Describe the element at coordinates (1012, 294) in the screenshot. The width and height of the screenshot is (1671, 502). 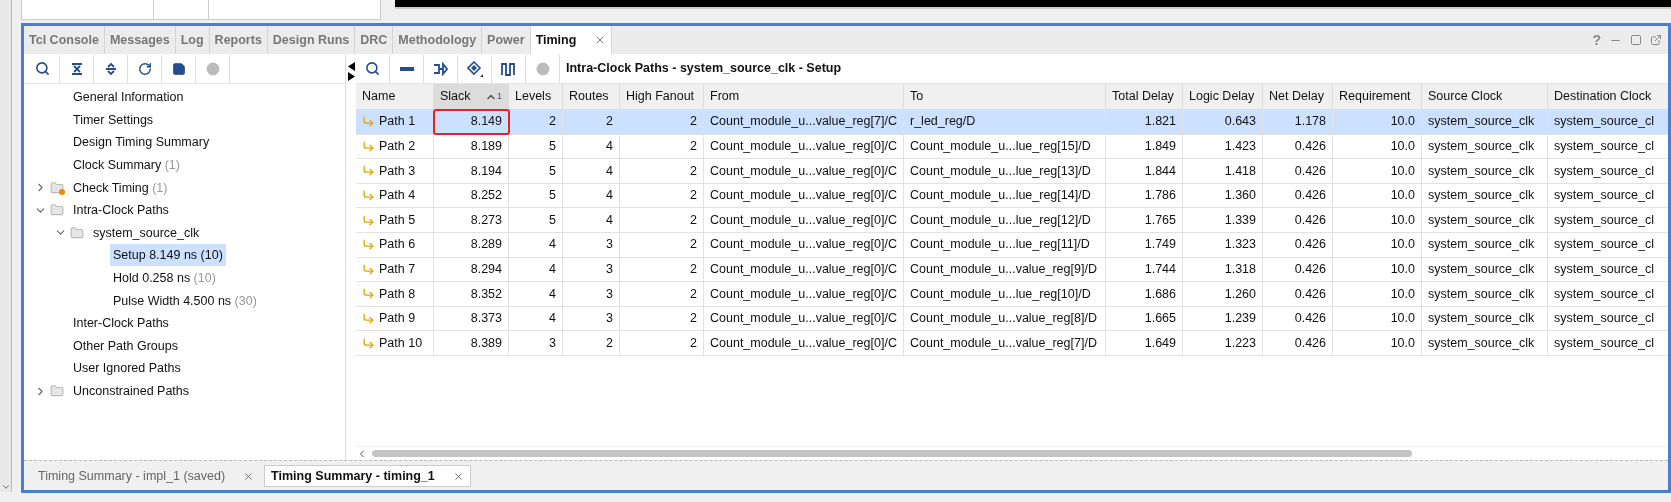
I see `table-row: Path 8 8.352 4 3 2 Count_module_u...value_reg[0]/C Count_module_u...lue_reg[10]/D 1.686 1.260 0.426 10.0 system_source_clk system_source_cl` at that location.